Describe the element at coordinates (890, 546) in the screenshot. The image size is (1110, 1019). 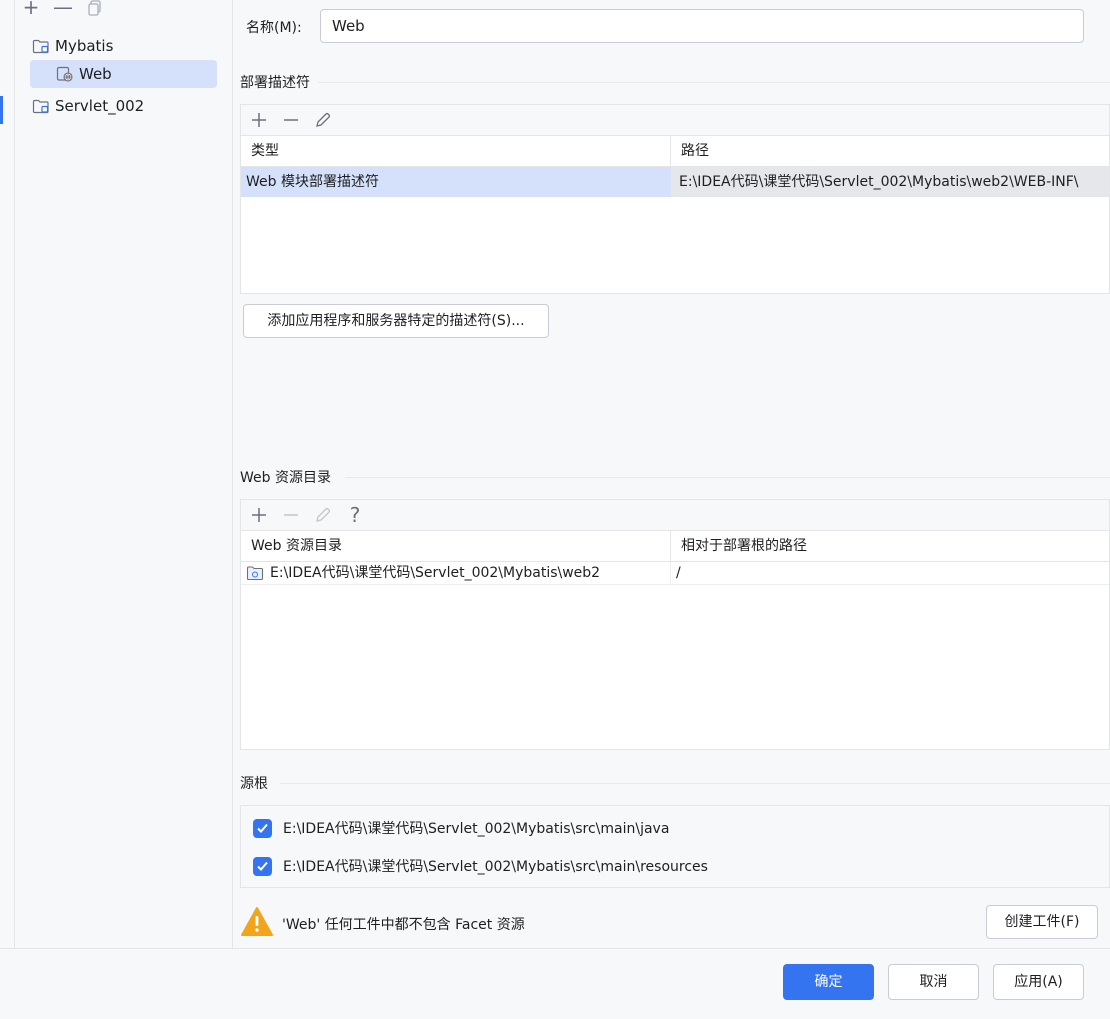
I see `column-header-relative-path: 相对于部署根的路径` at that location.